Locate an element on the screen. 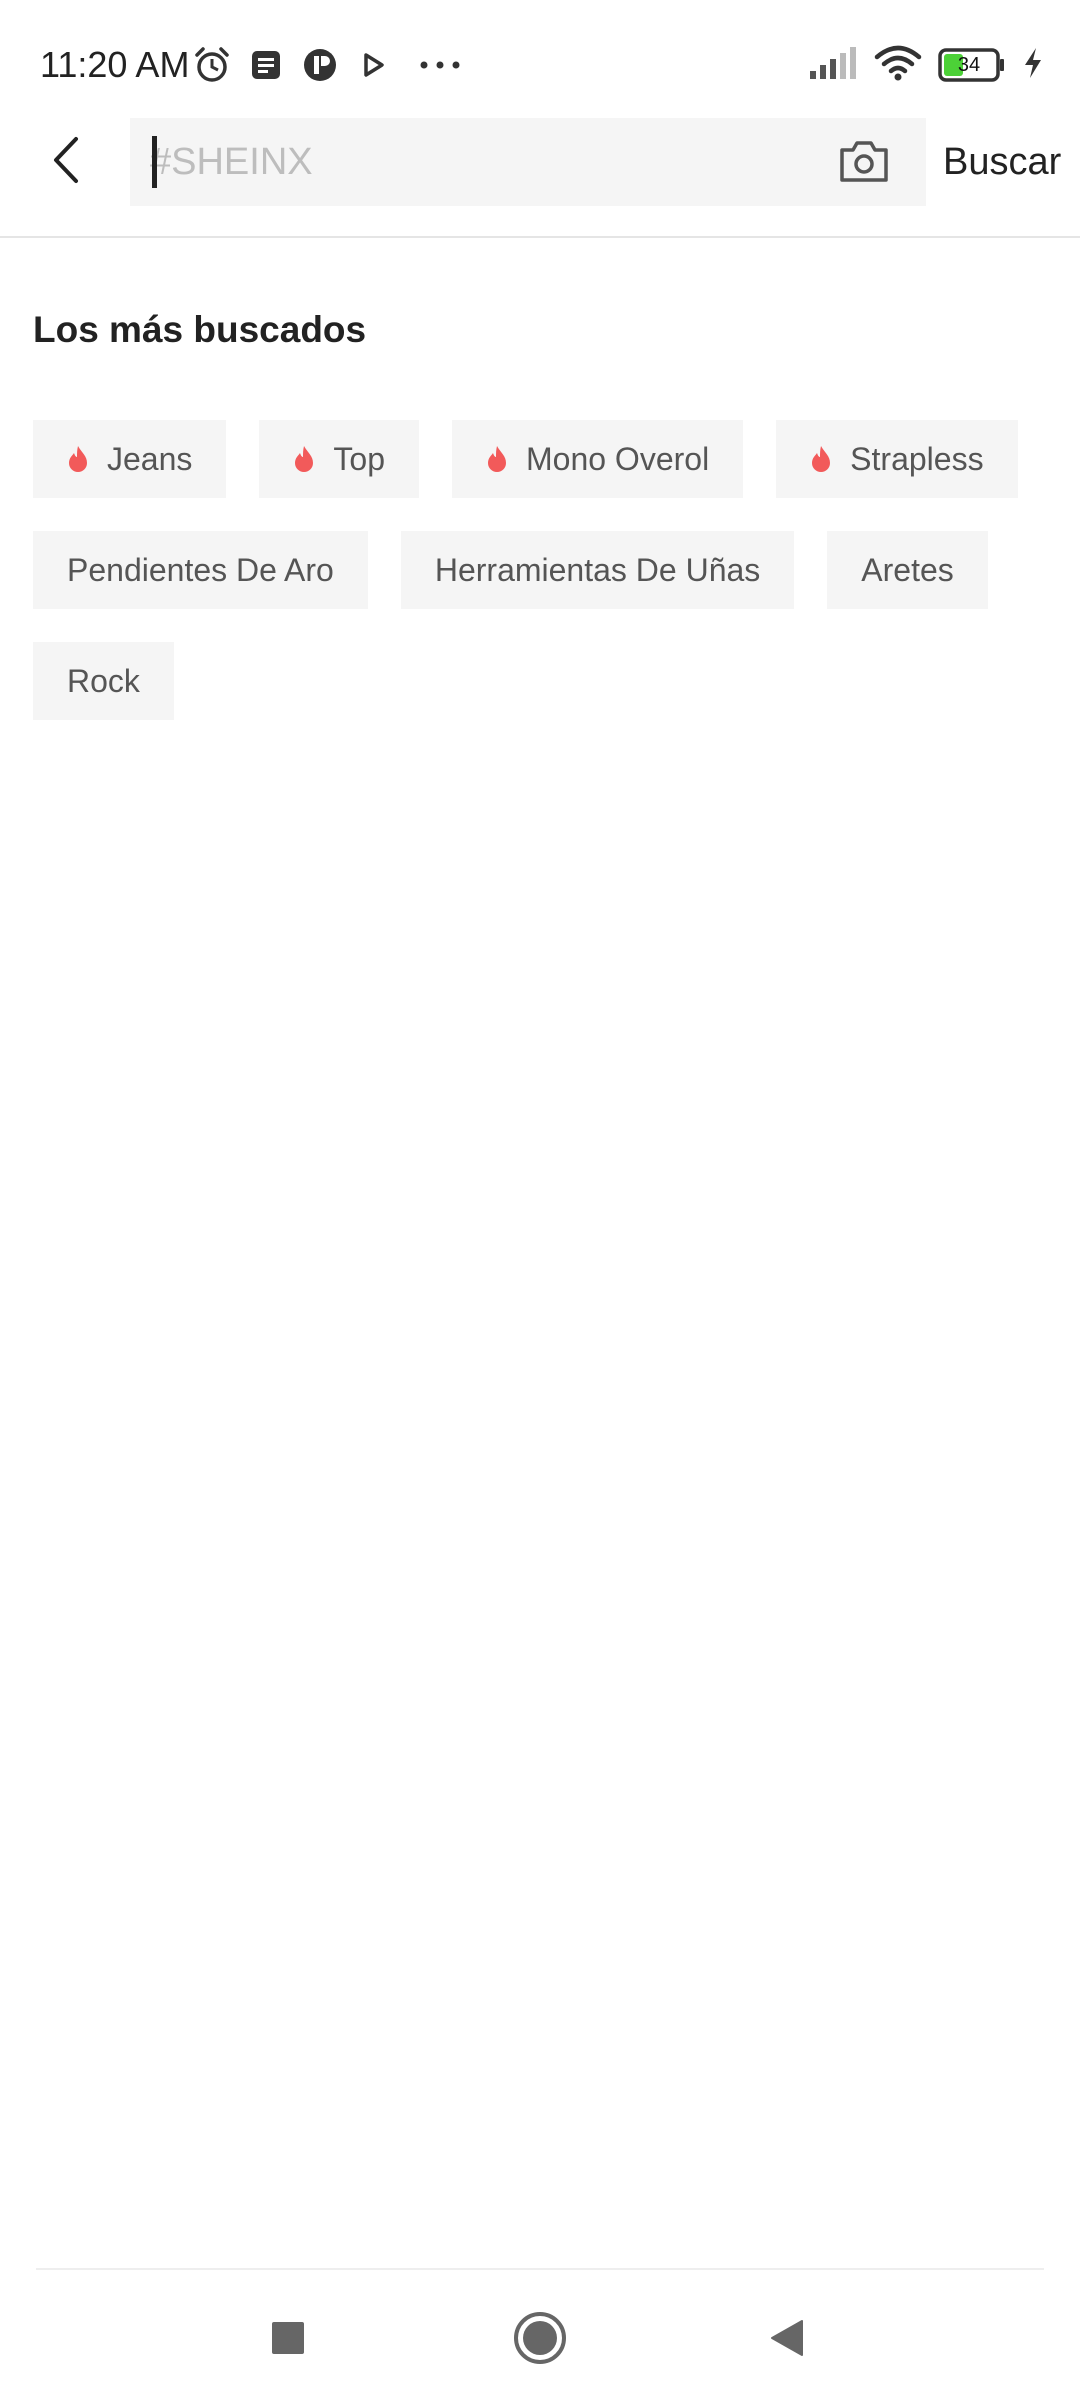 This screenshot has width=1080, height=2400. trending-tag-label: Aretes is located at coordinates (907, 569).